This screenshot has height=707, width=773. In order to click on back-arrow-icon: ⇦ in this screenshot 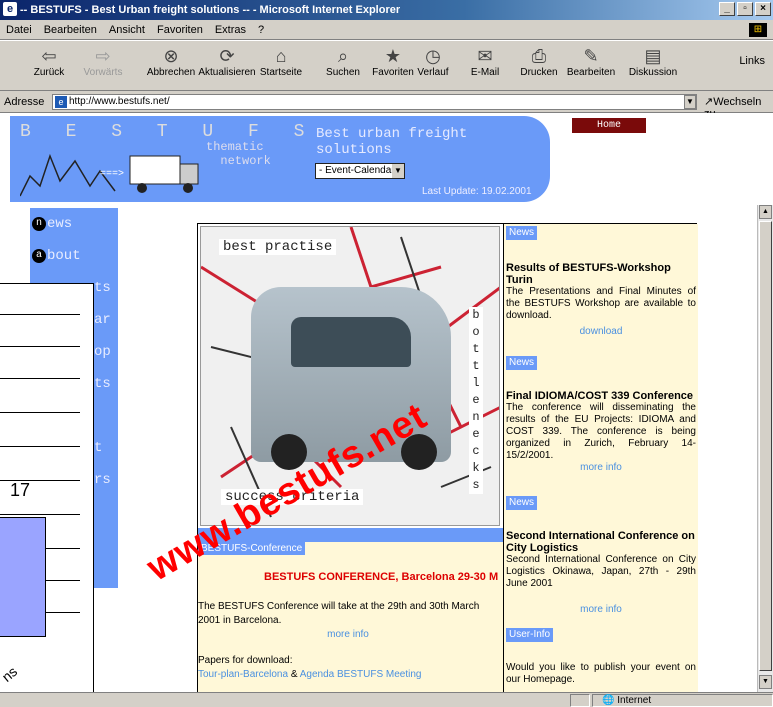, I will do `click(49, 56)`.